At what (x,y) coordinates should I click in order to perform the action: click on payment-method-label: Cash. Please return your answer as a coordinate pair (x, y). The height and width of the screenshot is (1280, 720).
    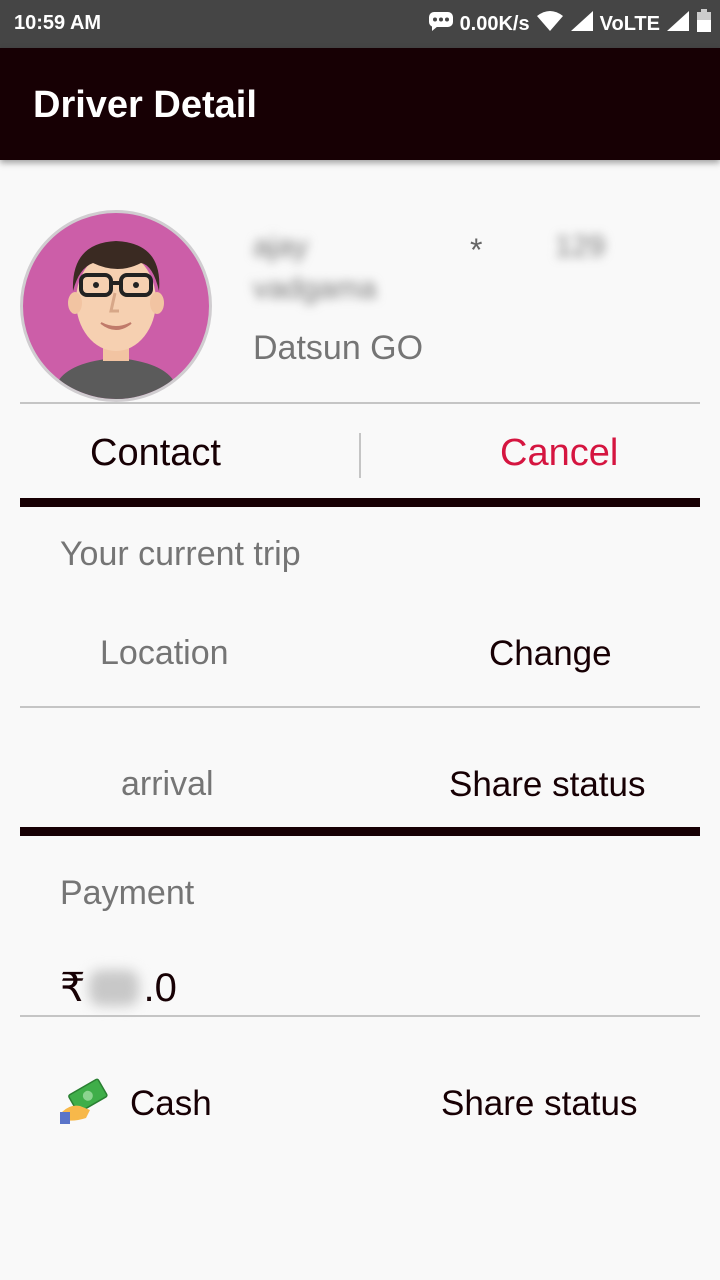
    Looking at the image, I should click on (171, 1103).